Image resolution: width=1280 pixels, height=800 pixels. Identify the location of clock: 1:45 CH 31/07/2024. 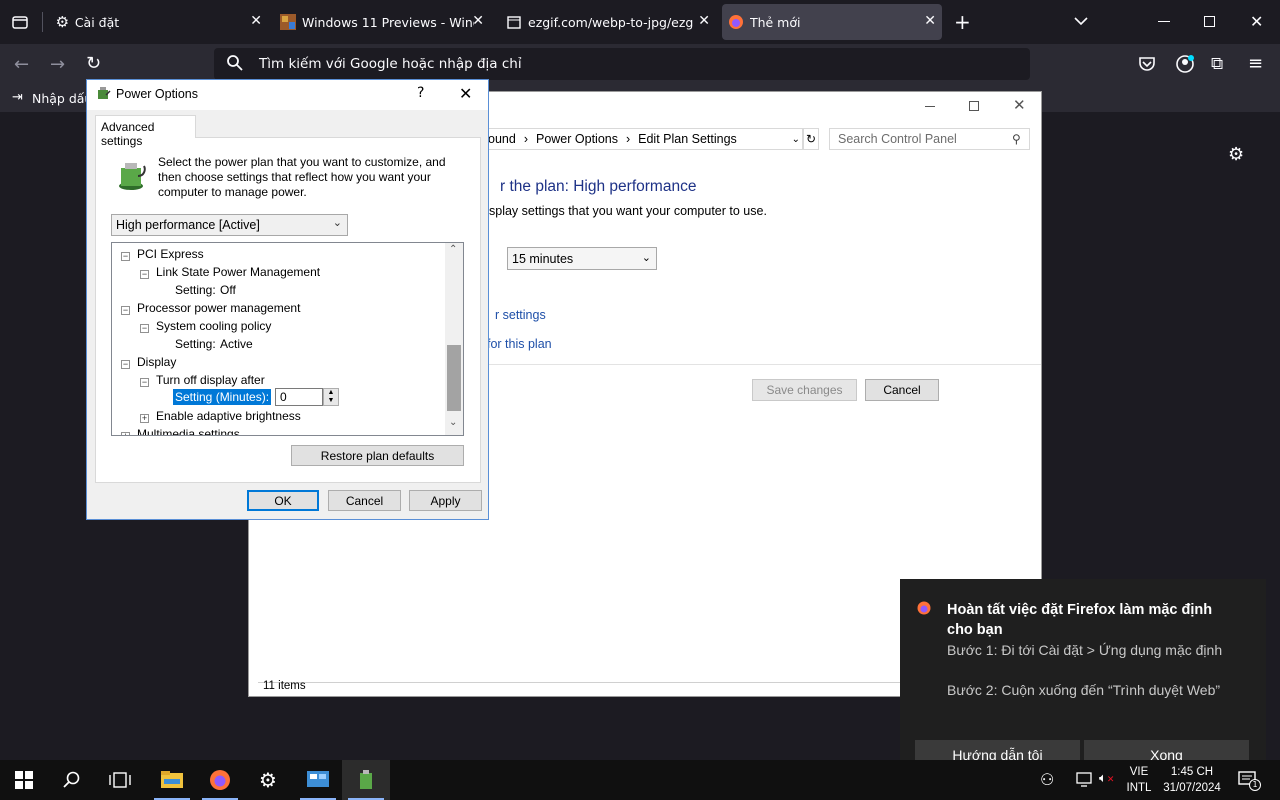
(1192, 780).